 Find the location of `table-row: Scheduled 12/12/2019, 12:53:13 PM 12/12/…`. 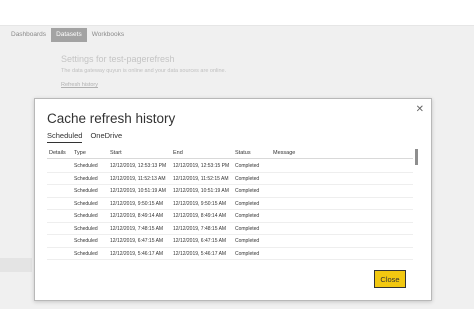

table-row: Scheduled 12/12/2019, 12:53:13 PM 12/12/… is located at coordinates (230, 166).